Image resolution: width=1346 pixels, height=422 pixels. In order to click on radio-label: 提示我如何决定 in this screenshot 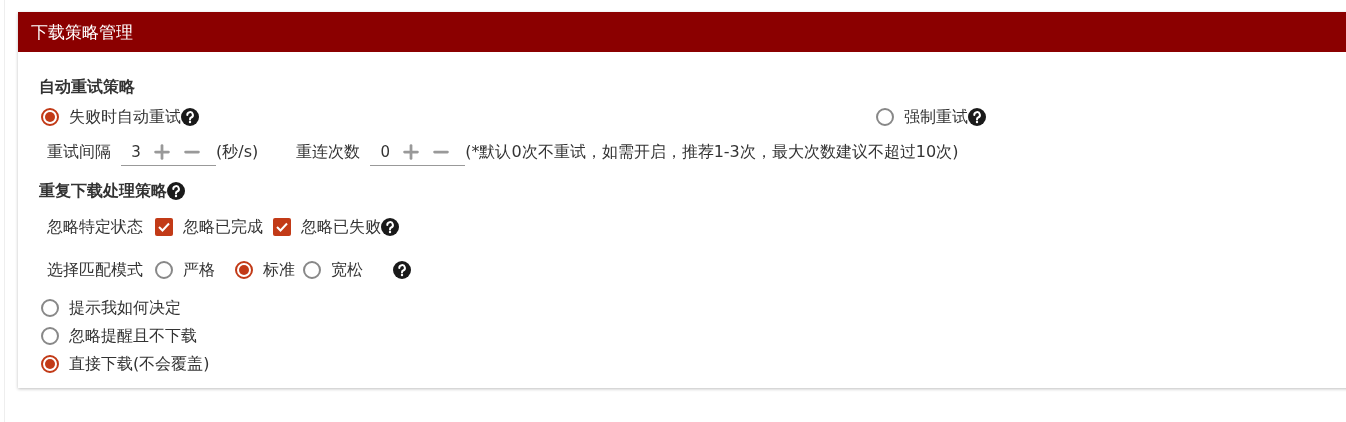, I will do `click(125, 308)`.